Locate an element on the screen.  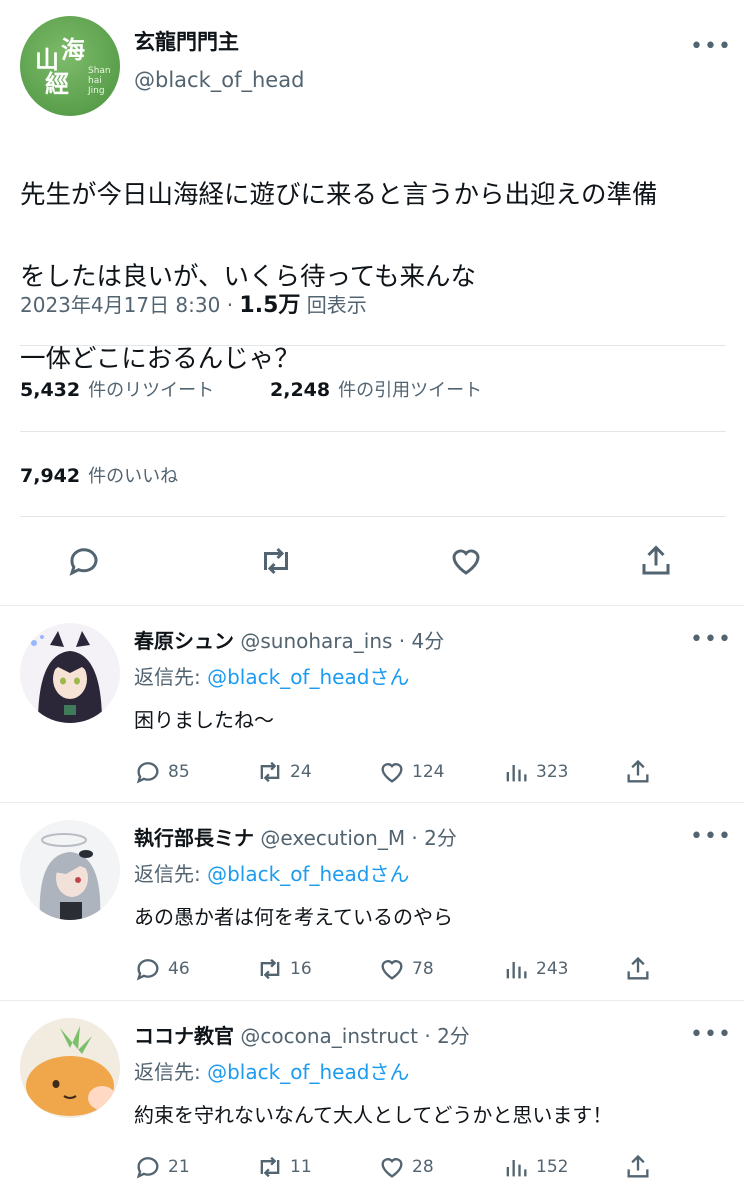
reply-author-handle: @execution_M is located at coordinates (332, 838).